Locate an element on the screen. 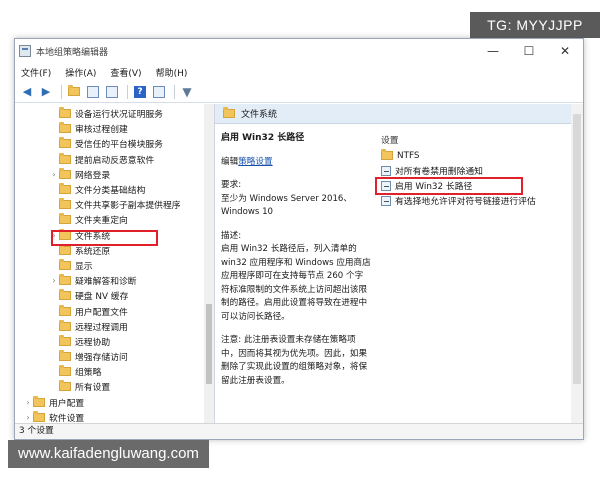 This screenshot has width=600, height=480. tree-item: 显示 is located at coordinates (114, 265).